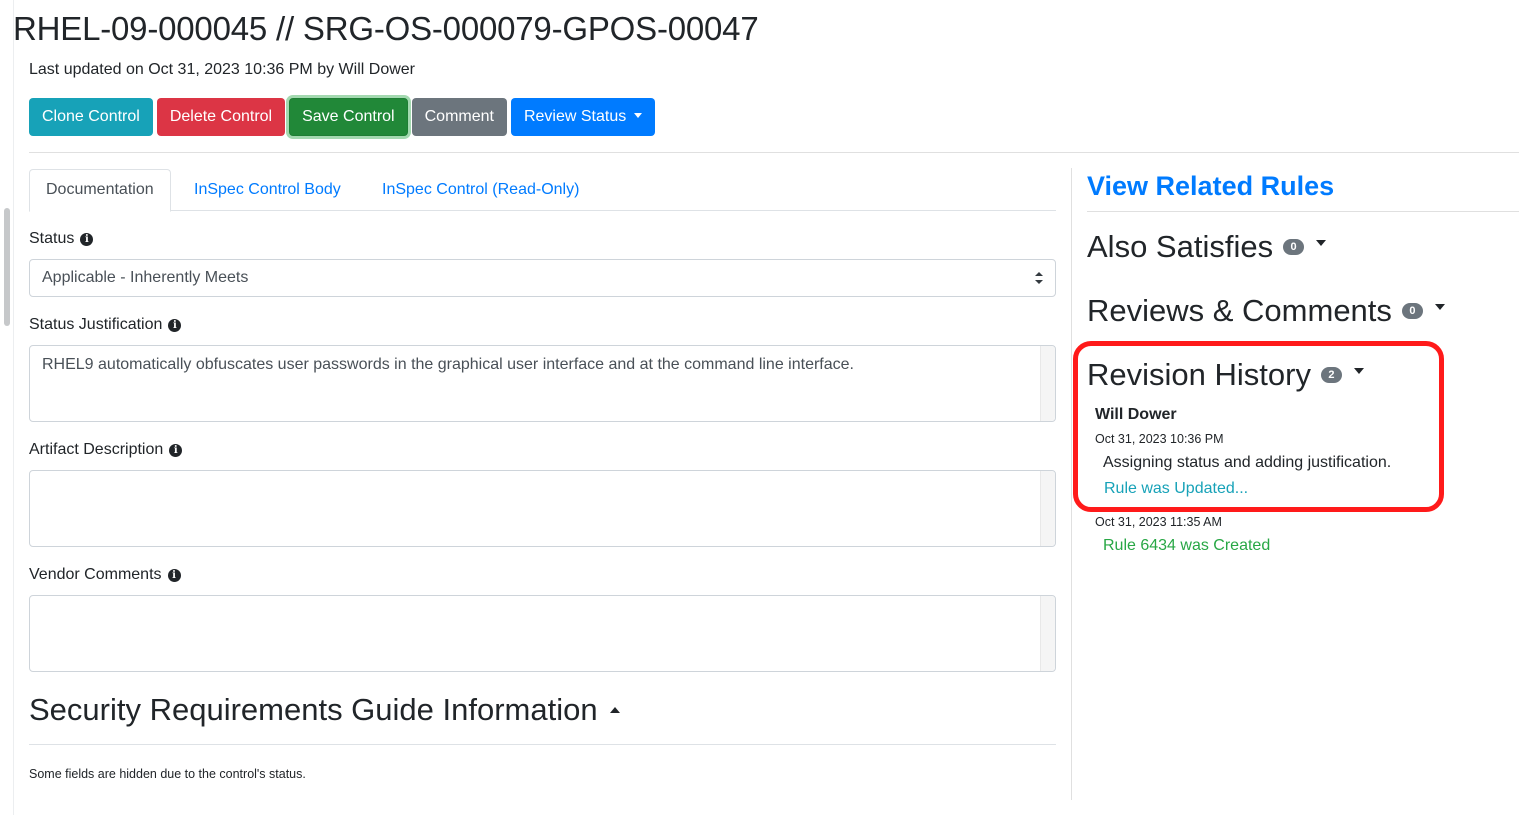 The image size is (1519, 815). I want to click on status-label-text: Status, so click(52, 238).